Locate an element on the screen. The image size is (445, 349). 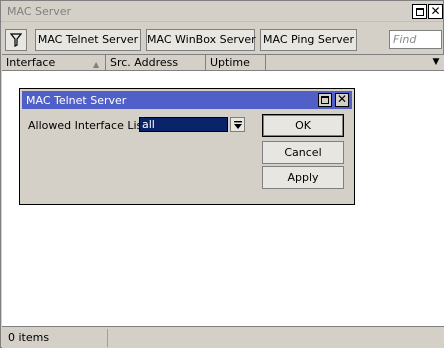
dialog-title: MAC Telnet Server is located at coordinates (76, 100).